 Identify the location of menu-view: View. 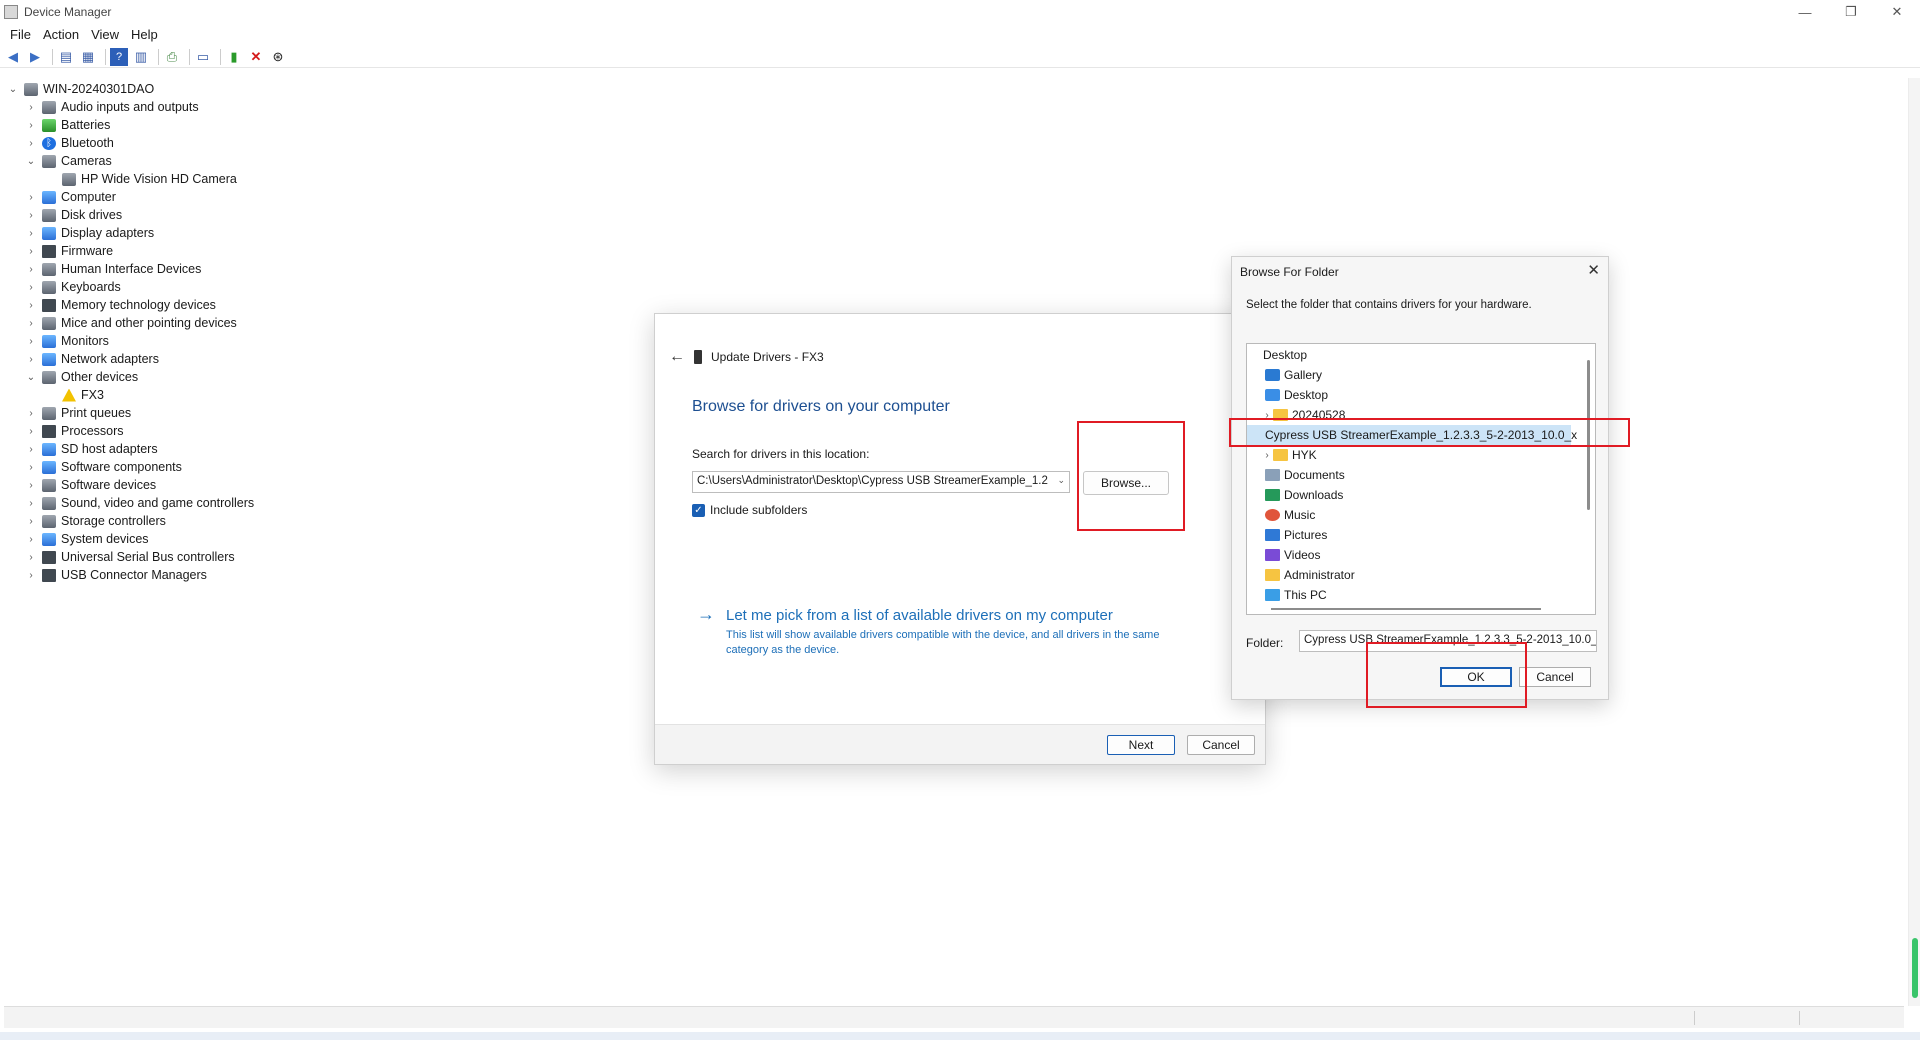
(105, 34).